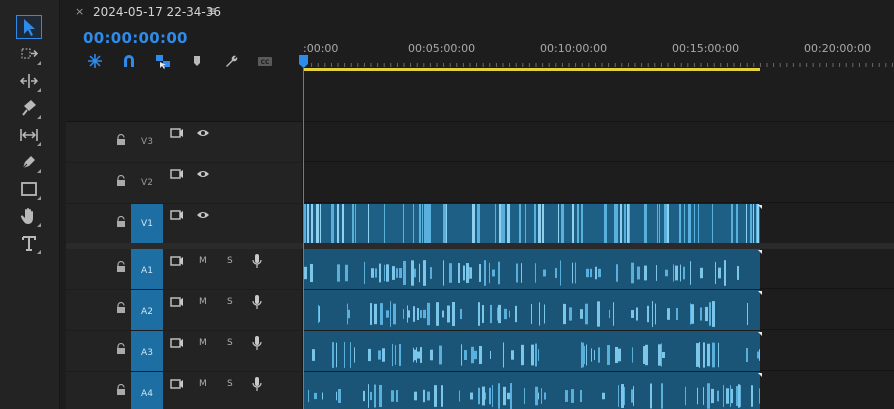 The height and width of the screenshot is (409, 894). What do you see at coordinates (147, 224) in the screenshot?
I see `track-name: V1` at bounding box center [147, 224].